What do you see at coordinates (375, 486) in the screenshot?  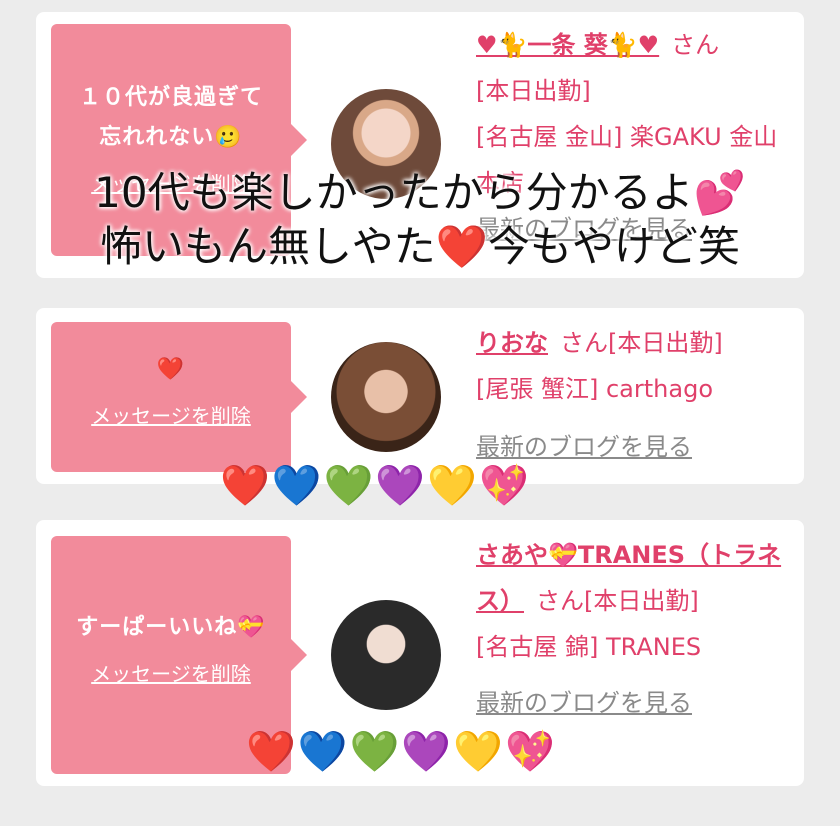 I see `hearts-sticker-row-1: ❤️💙💚💜💛💖` at bounding box center [375, 486].